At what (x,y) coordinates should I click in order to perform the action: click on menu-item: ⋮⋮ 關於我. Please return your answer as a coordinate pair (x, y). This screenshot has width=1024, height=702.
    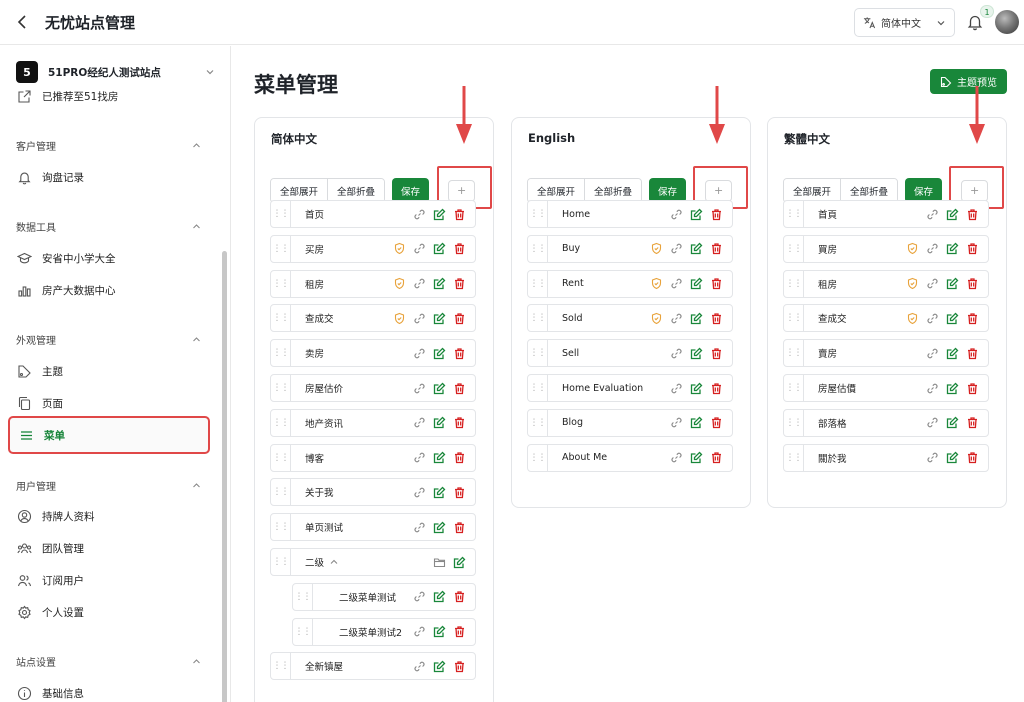
    Looking at the image, I should click on (886, 457).